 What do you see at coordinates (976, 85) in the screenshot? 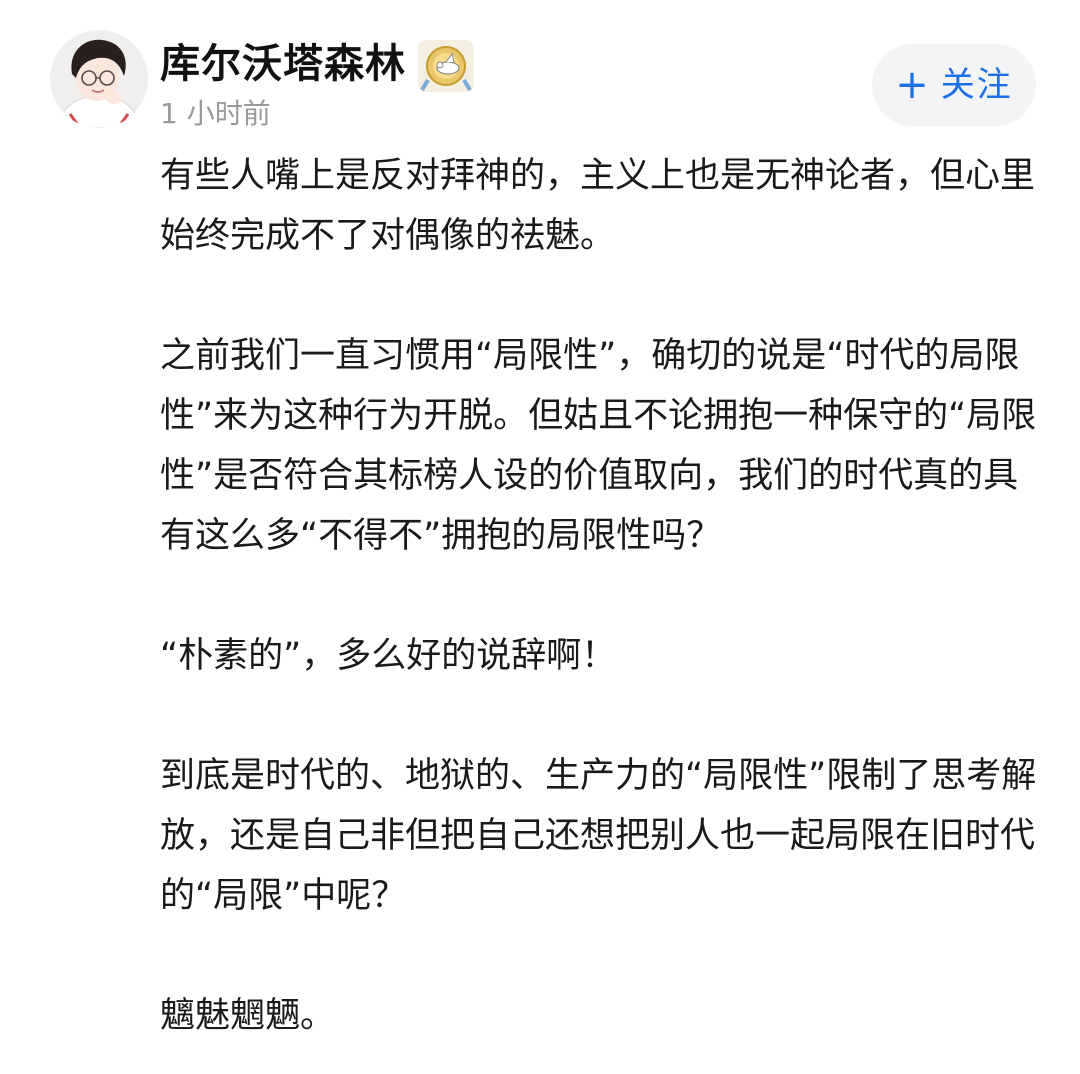
I see `follow-button-label: 关注` at bounding box center [976, 85].